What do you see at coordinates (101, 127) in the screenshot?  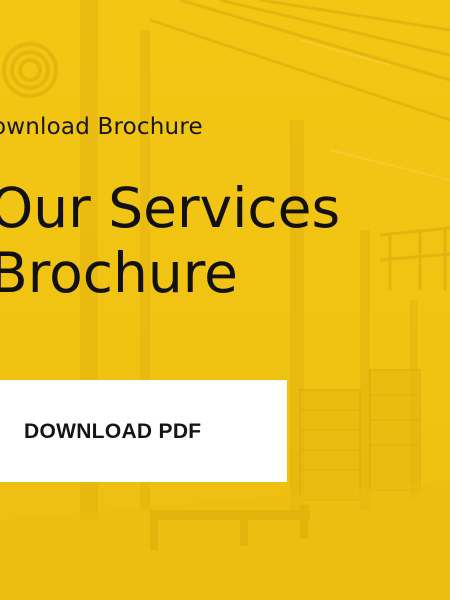 I see `eyebrow-text: ownload Brochure` at bounding box center [101, 127].